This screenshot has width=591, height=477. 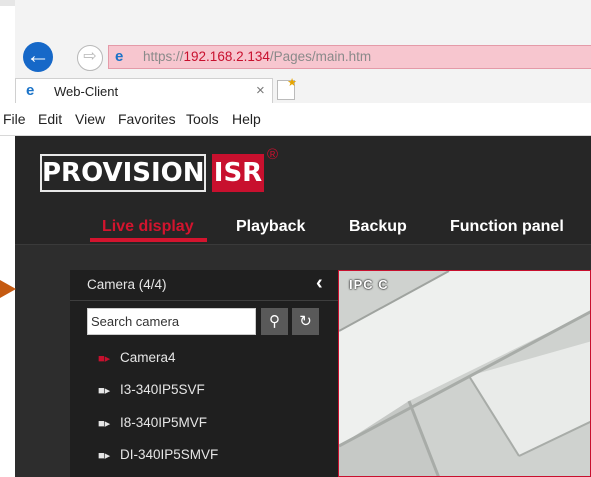 I want to click on active-nav-underline, so click(x=148, y=240).